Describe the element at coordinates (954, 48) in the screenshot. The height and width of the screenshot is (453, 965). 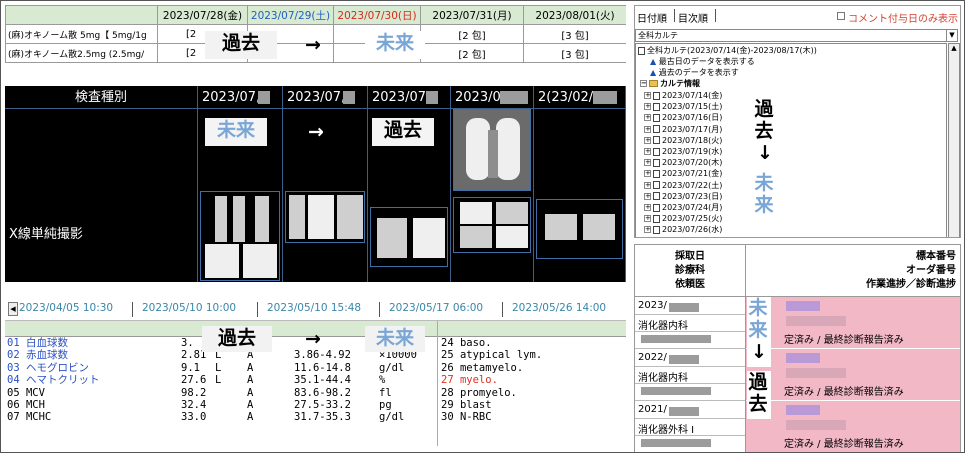
I see `scroll-up-icon: ▲` at that location.